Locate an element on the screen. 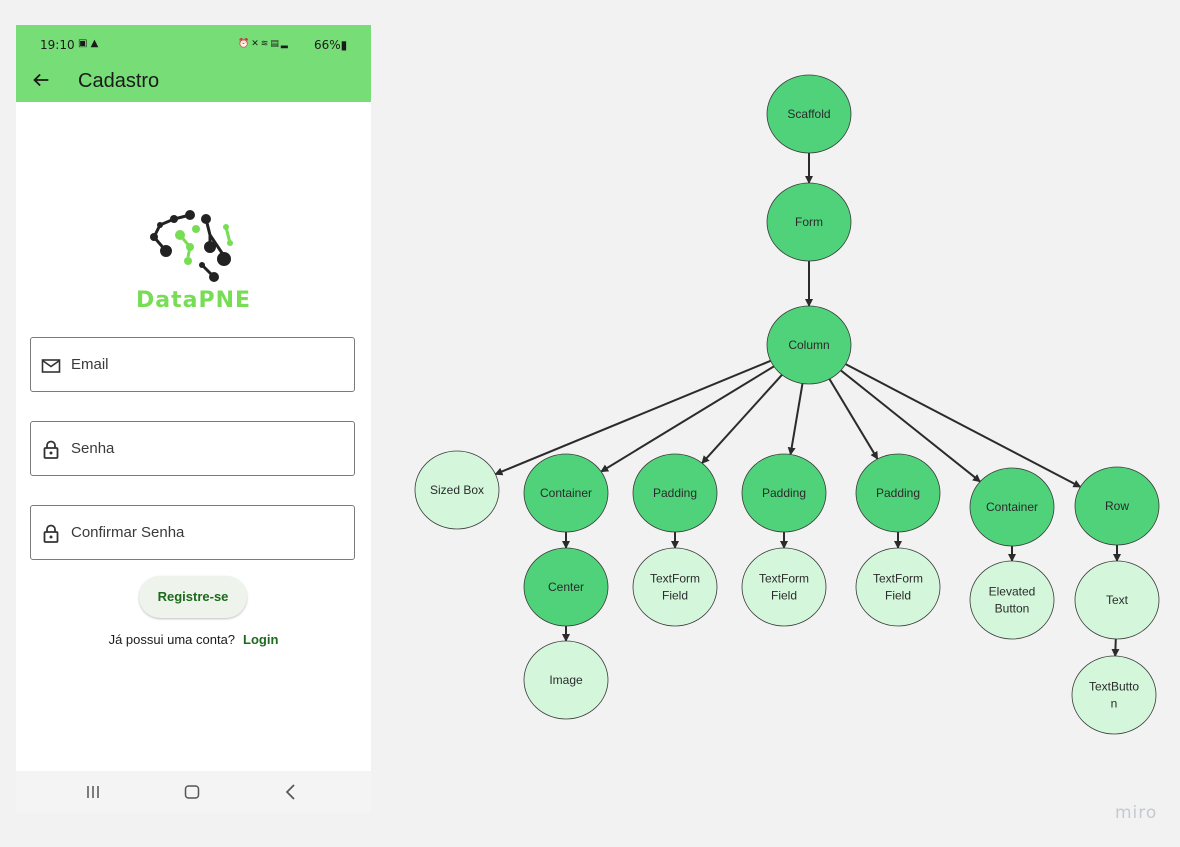  node-label: Form is located at coordinates (809, 222).